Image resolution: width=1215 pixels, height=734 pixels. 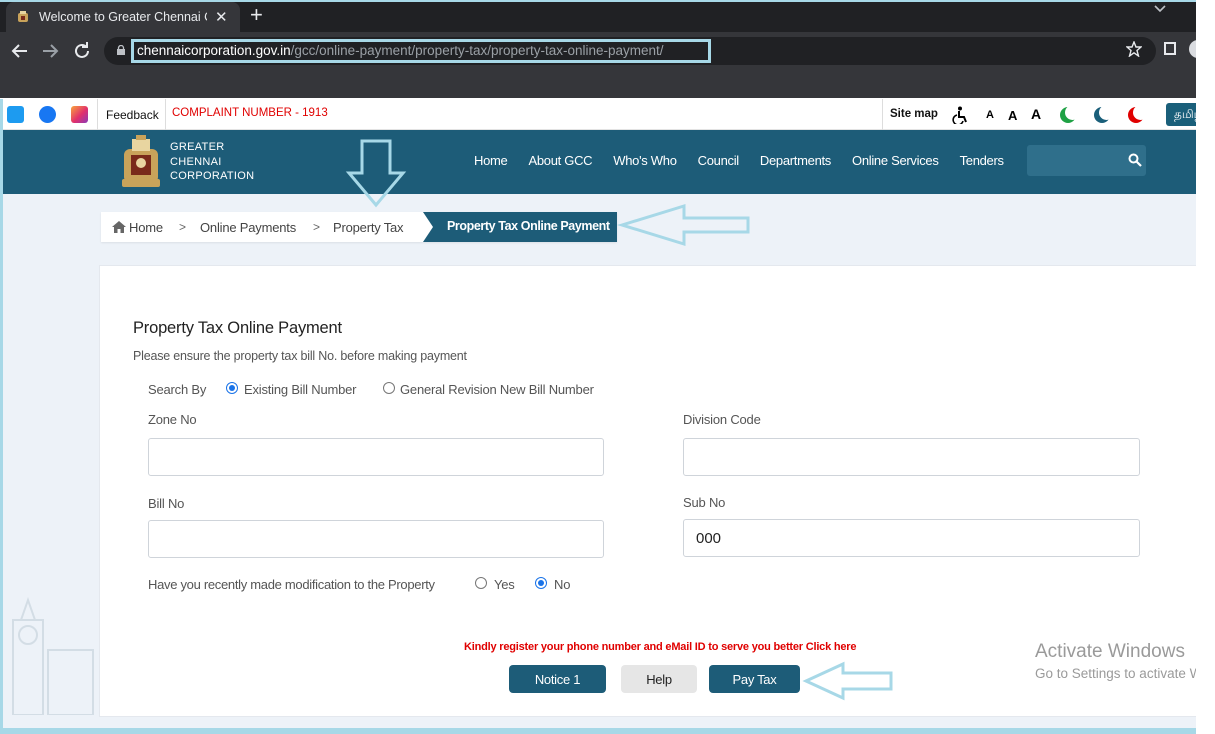 I want to click on breadcrumb-current-page: Property Tax Online Payment, so click(x=520, y=227).